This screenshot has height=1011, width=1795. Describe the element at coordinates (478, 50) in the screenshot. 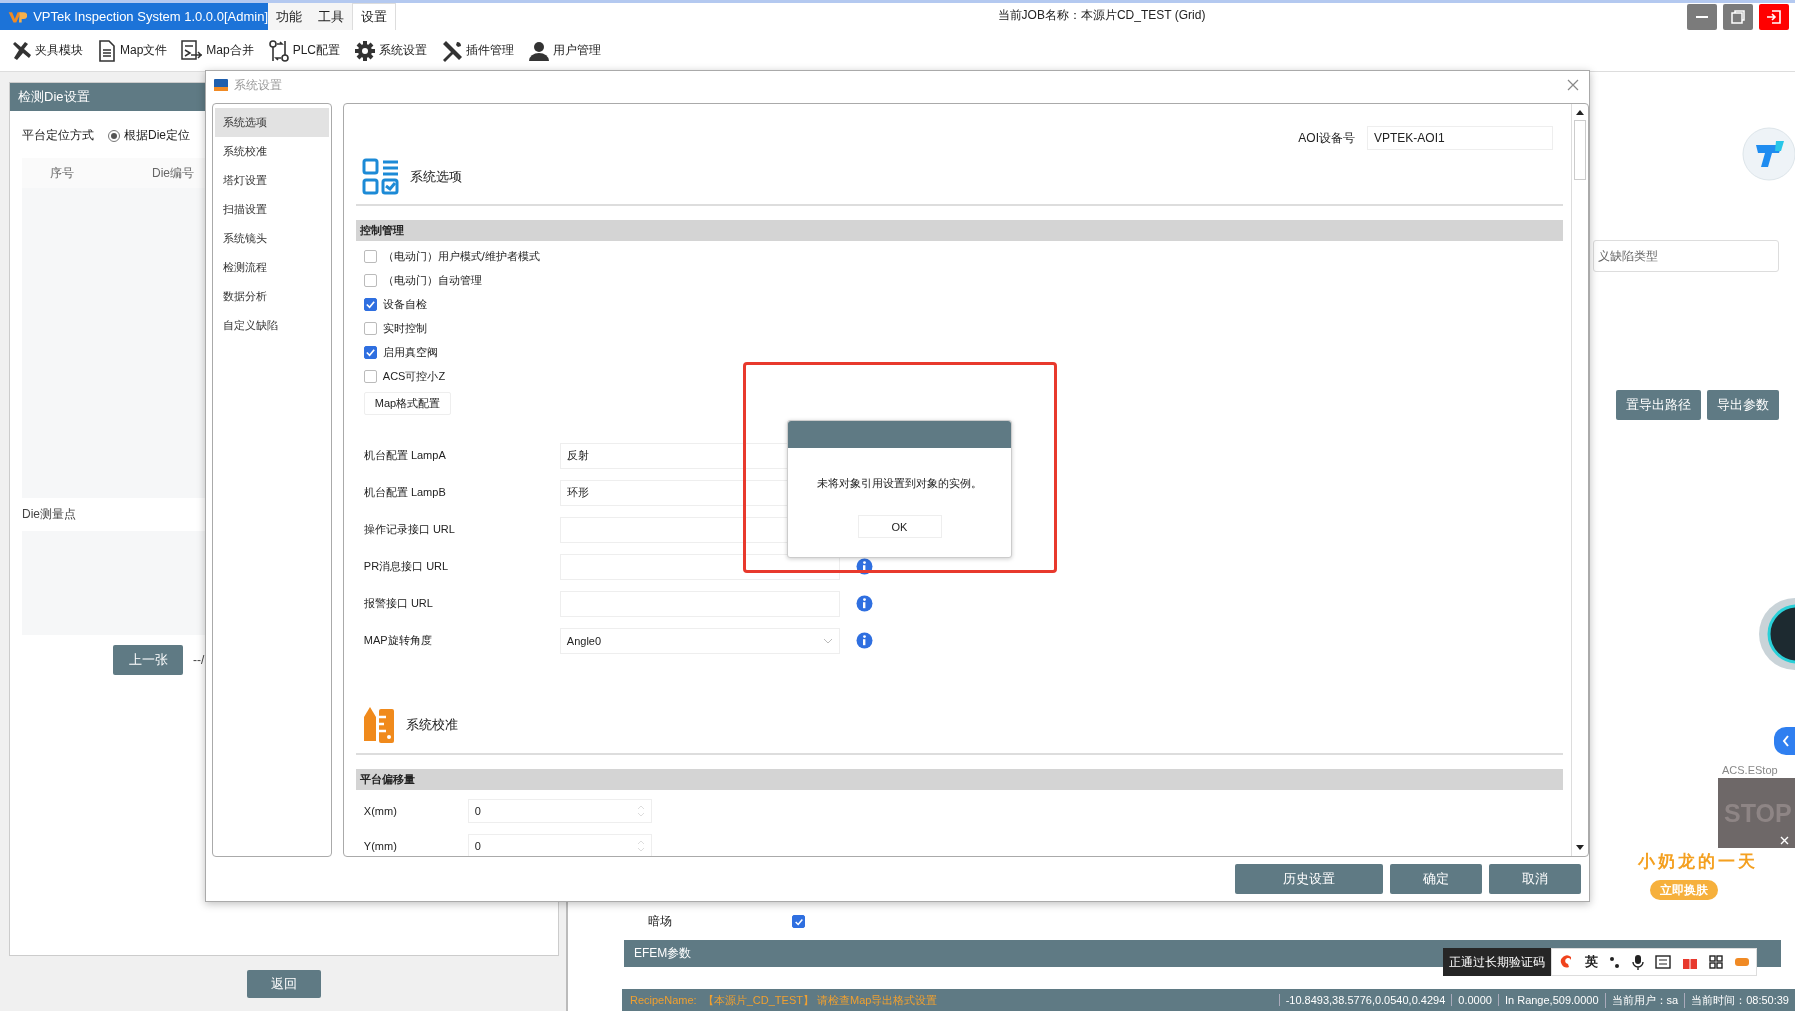

I see `toolbar-button: 插件管理` at that location.